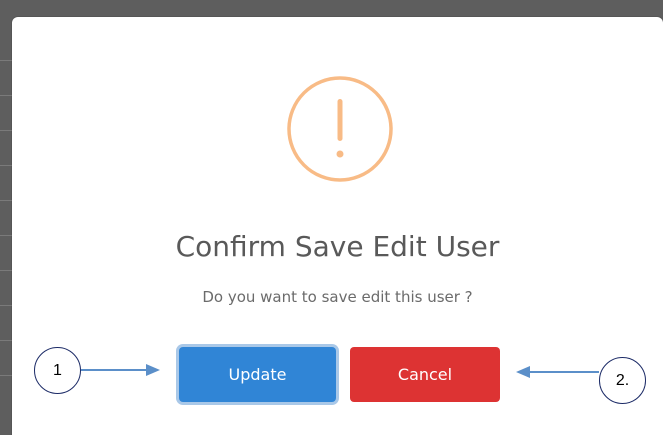  I want to click on callout-marker-2: 2., so click(622, 380).